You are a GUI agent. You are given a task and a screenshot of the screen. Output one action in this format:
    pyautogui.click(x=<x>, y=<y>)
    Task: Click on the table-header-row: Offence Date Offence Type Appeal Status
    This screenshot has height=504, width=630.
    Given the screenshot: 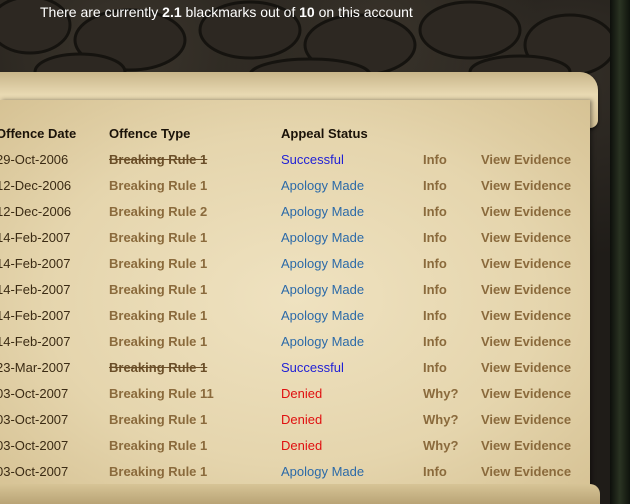 What is the action you would take?
    pyautogui.click(x=299, y=133)
    